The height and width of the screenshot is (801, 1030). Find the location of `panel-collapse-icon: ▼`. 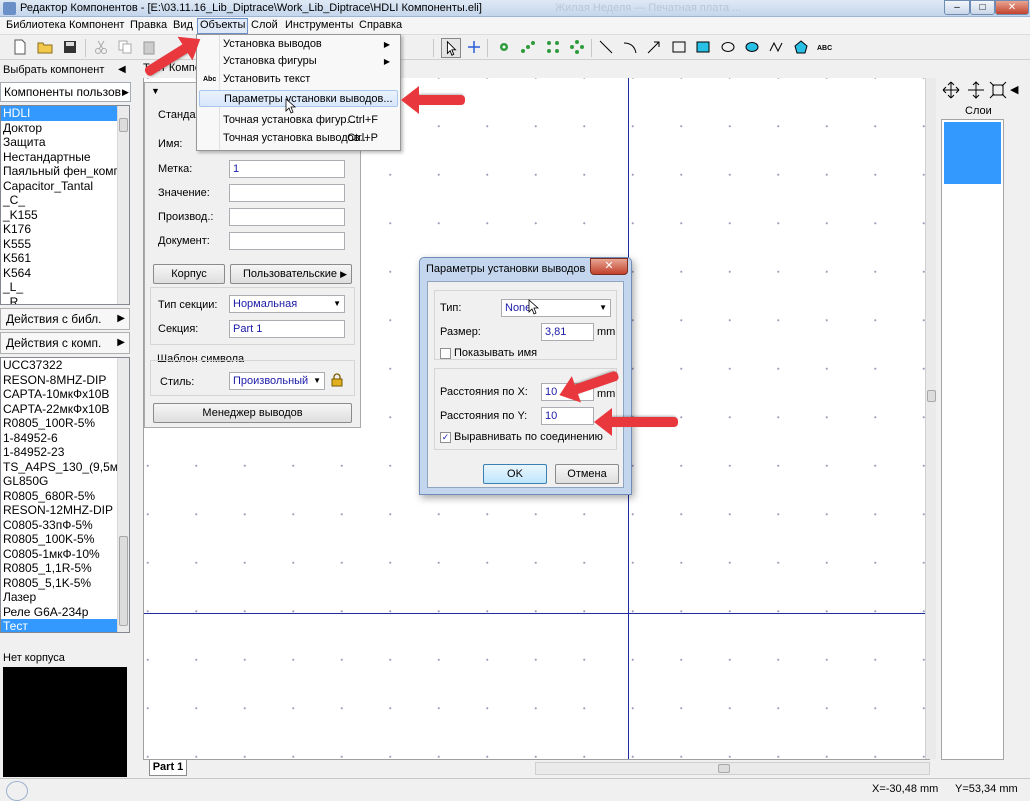

panel-collapse-icon: ▼ is located at coordinates (155, 91).